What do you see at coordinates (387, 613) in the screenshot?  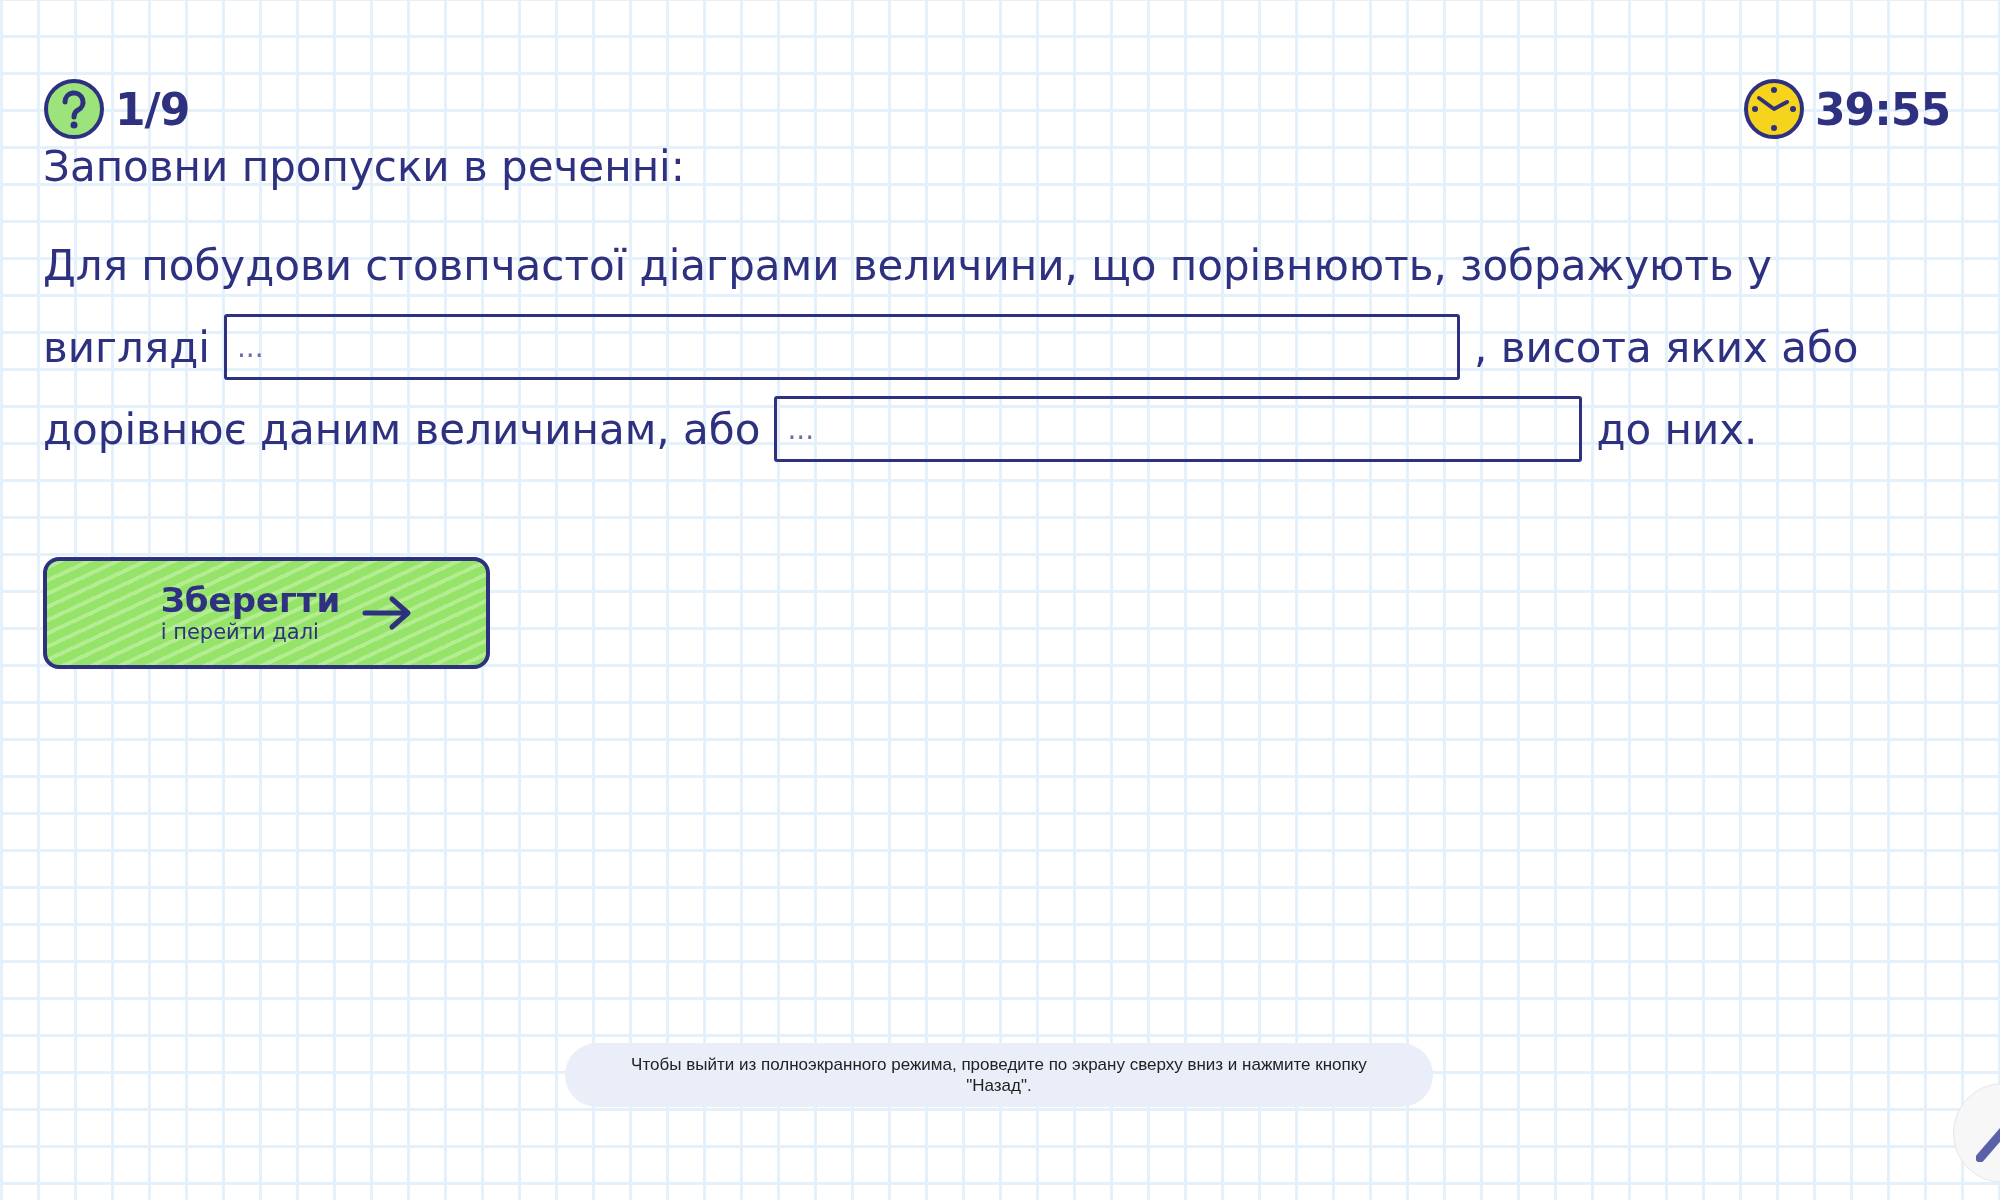 I see `arrow-icon` at bounding box center [387, 613].